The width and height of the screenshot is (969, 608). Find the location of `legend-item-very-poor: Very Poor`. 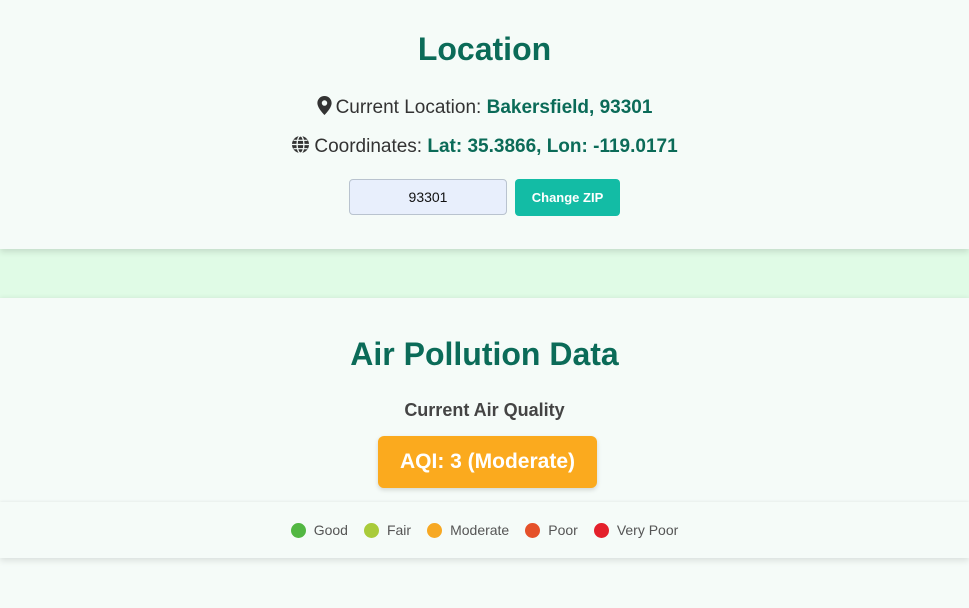

legend-item-very-poor: Very Poor is located at coordinates (636, 530).